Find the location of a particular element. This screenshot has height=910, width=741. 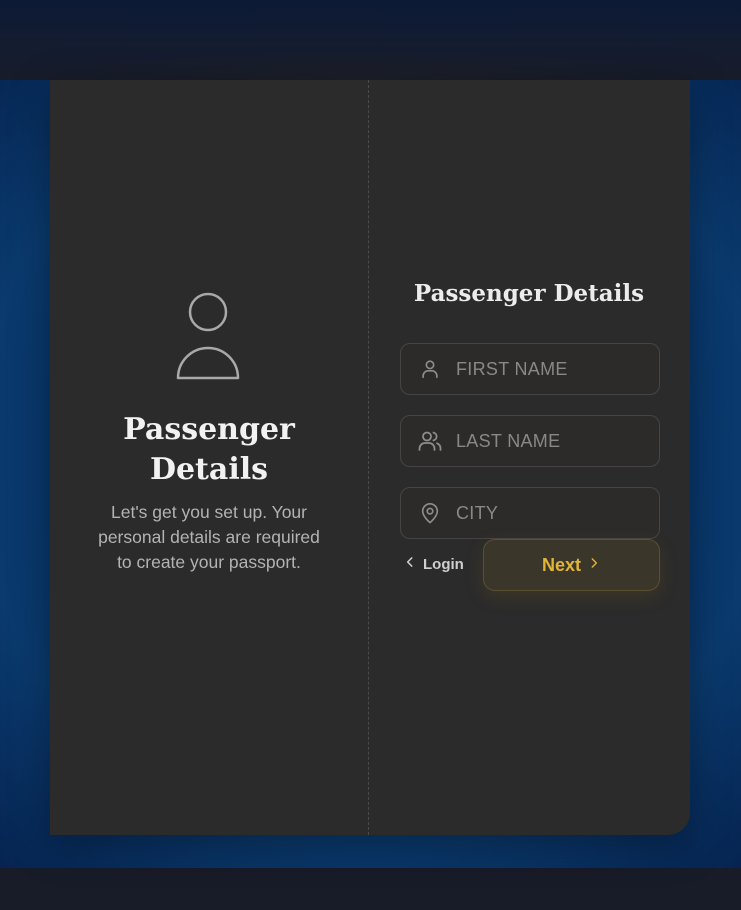

person-icon is located at coordinates (208, 336).